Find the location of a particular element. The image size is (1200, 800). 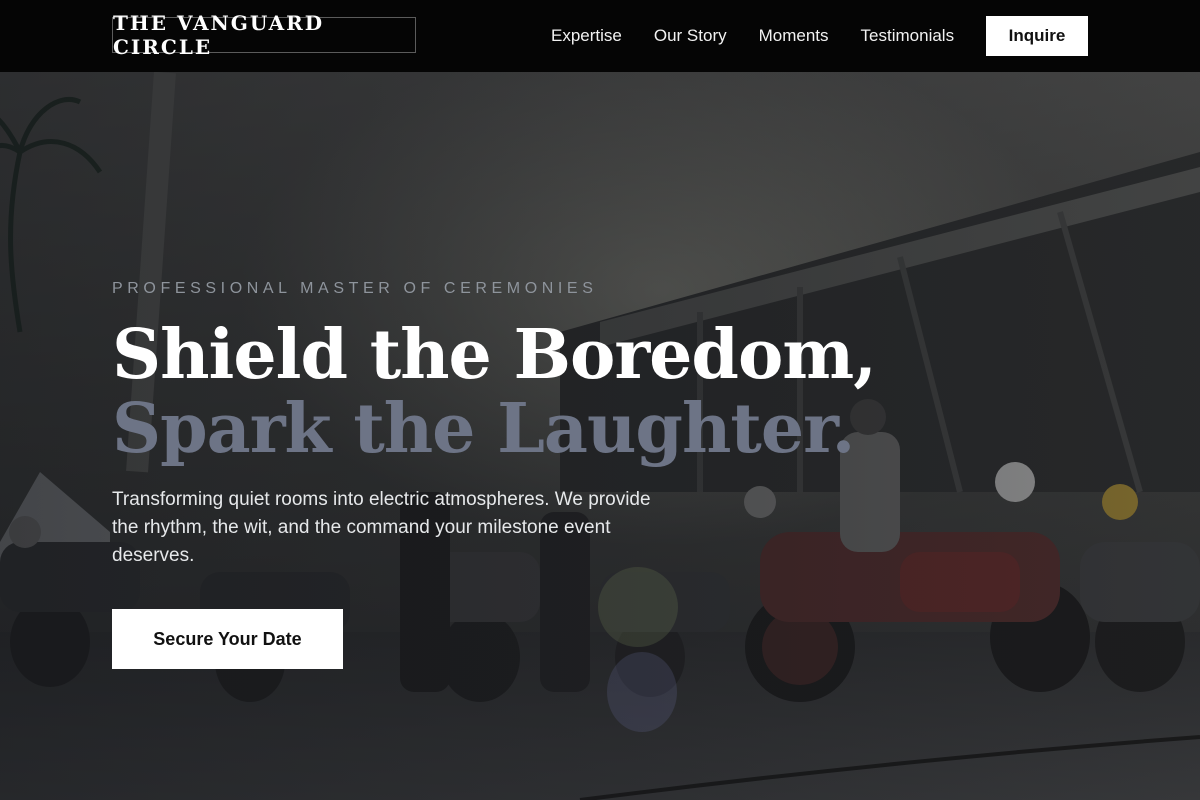

nav-link-testimonials: Testimonials is located at coordinates (908, 36).